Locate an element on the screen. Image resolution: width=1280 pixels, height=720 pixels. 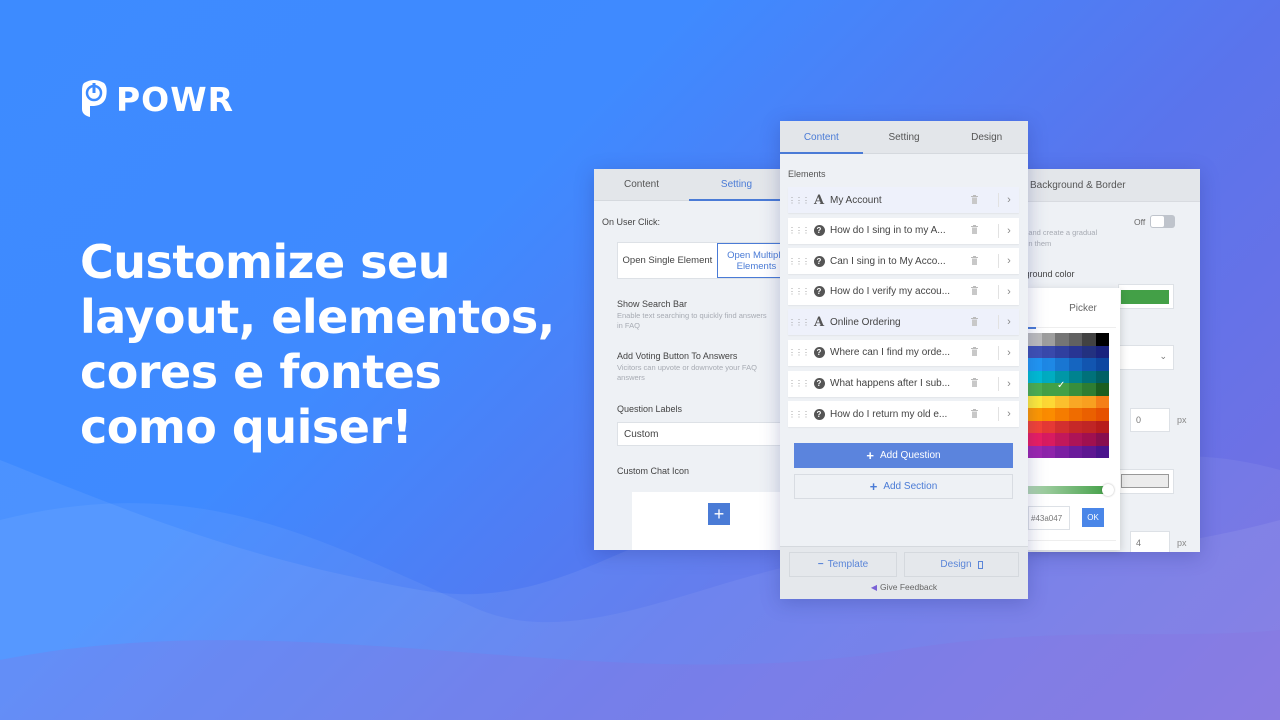
ok-button: OK is located at coordinates (1093, 517).